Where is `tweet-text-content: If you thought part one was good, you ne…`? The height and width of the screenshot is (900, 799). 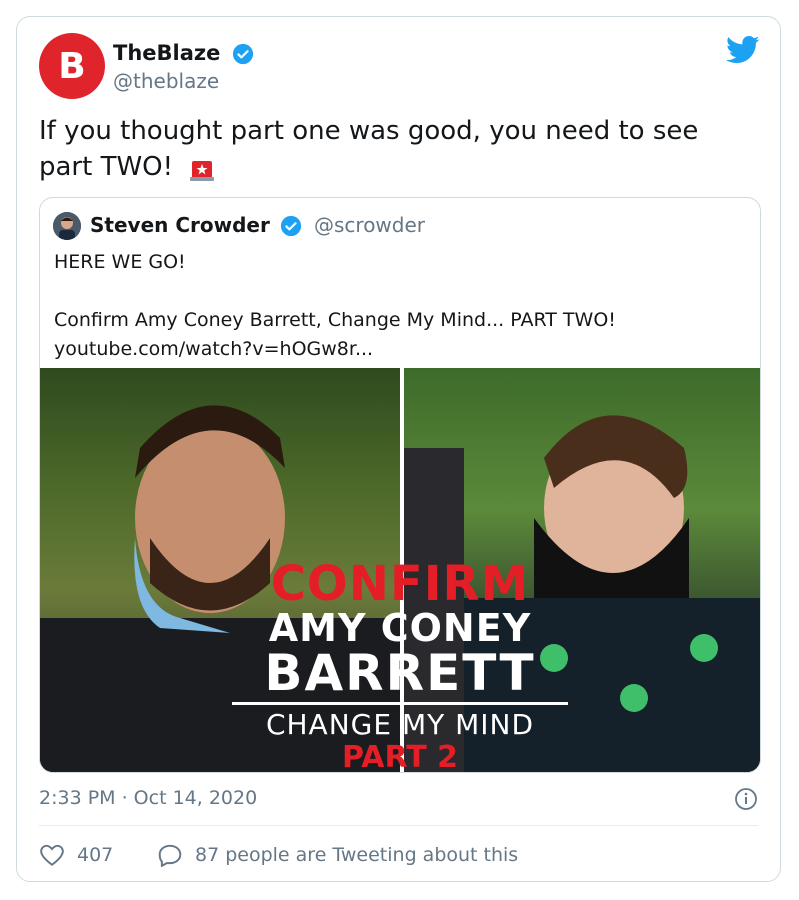 tweet-text-content: If you thought part one was good, you ne… is located at coordinates (369, 149).